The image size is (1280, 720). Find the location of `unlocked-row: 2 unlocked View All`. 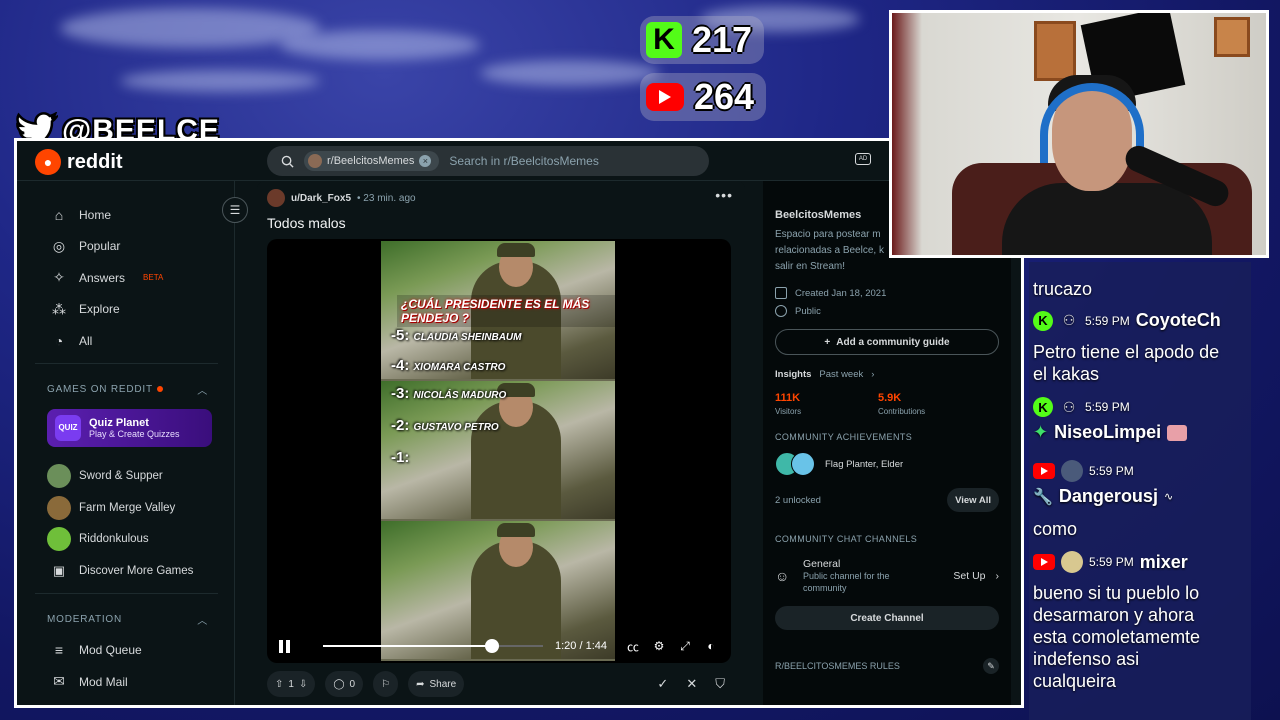

unlocked-row: 2 unlocked View All is located at coordinates (887, 500).